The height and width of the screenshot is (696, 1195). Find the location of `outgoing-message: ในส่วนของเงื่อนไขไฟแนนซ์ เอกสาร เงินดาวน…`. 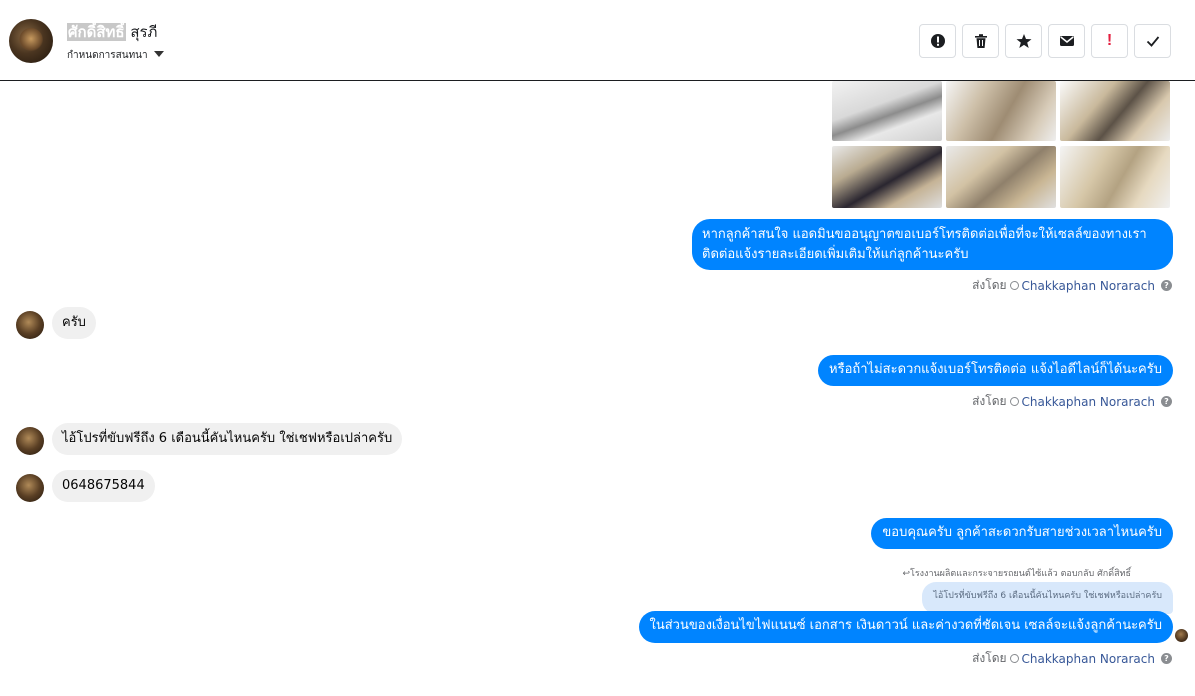

outgoing-message: ในส่วนของเงื่อนไขไฟแนนซ์ เอกสาร เงินดาวน… is located at coordinates (905, 627).